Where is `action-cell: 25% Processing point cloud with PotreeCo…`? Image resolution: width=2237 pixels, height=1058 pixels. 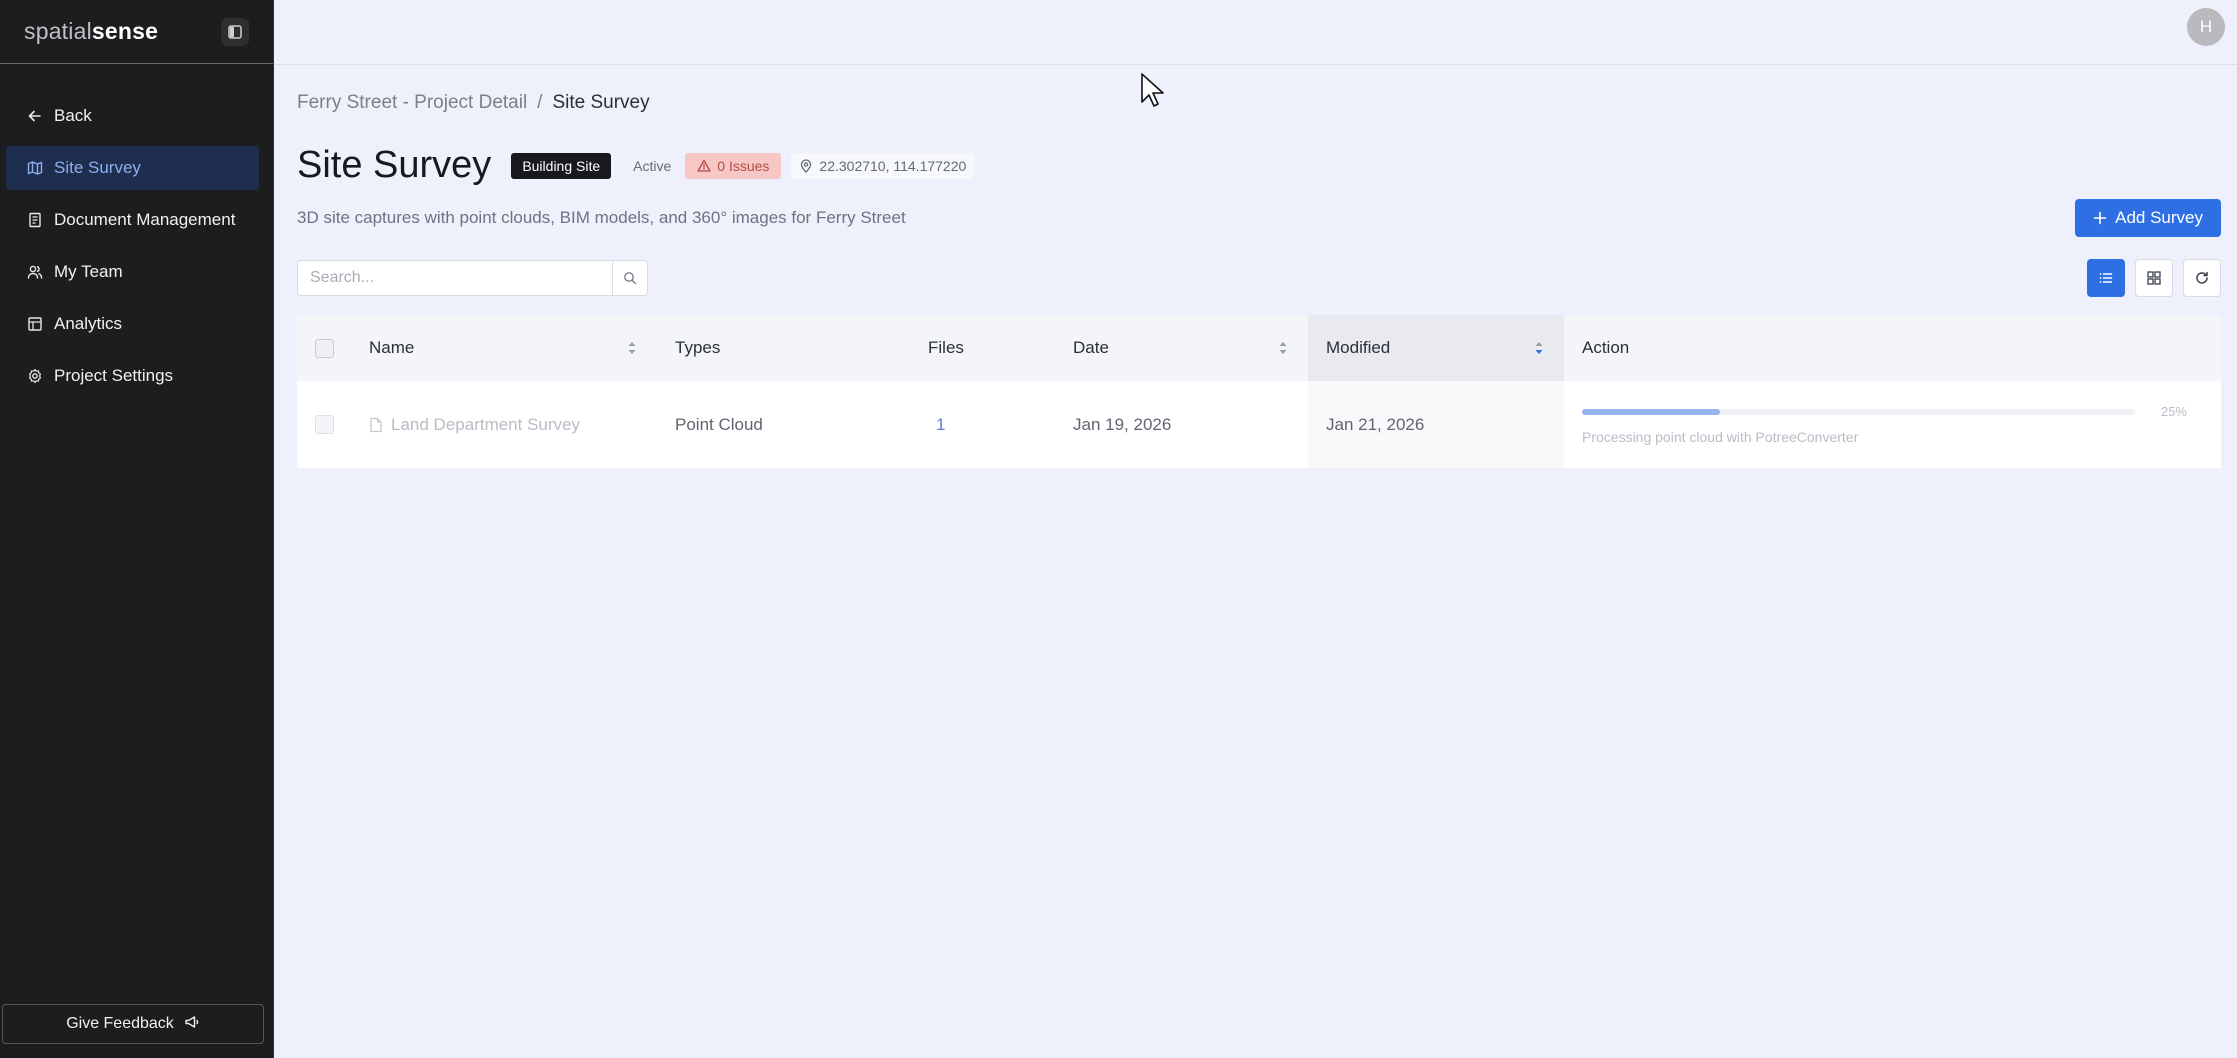 action-cell: 25% Processing point cloud with PotreeCo… is located at coordinates (1892, 424).